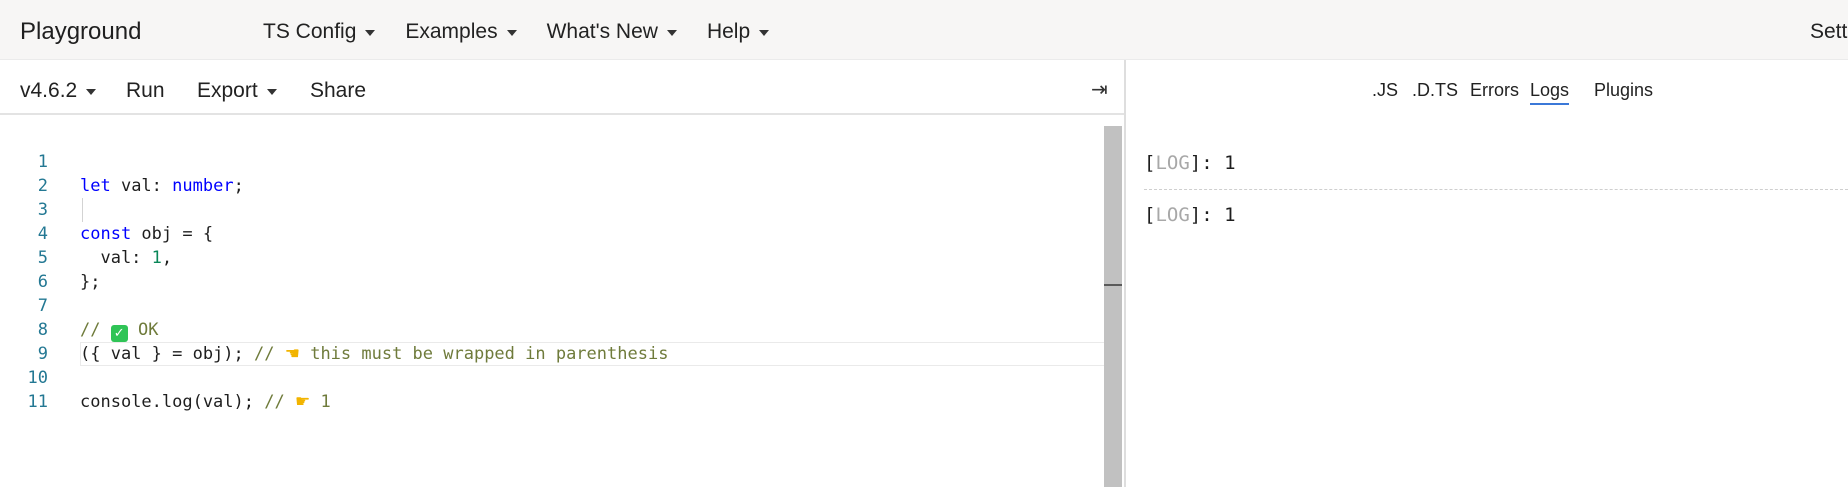  What do you see at coordinates (310, 31) in the screenshot?
I see `nav-ts-config-label: TS Config` at bounding box center [310, 31].